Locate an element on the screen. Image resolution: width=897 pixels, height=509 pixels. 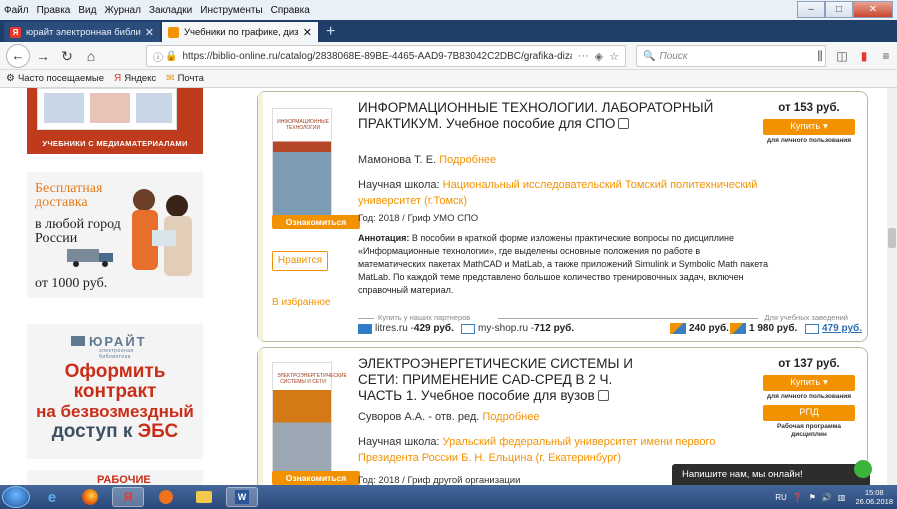
author-text: Мамонова Т. Е. is located at coordinates (397, 160).